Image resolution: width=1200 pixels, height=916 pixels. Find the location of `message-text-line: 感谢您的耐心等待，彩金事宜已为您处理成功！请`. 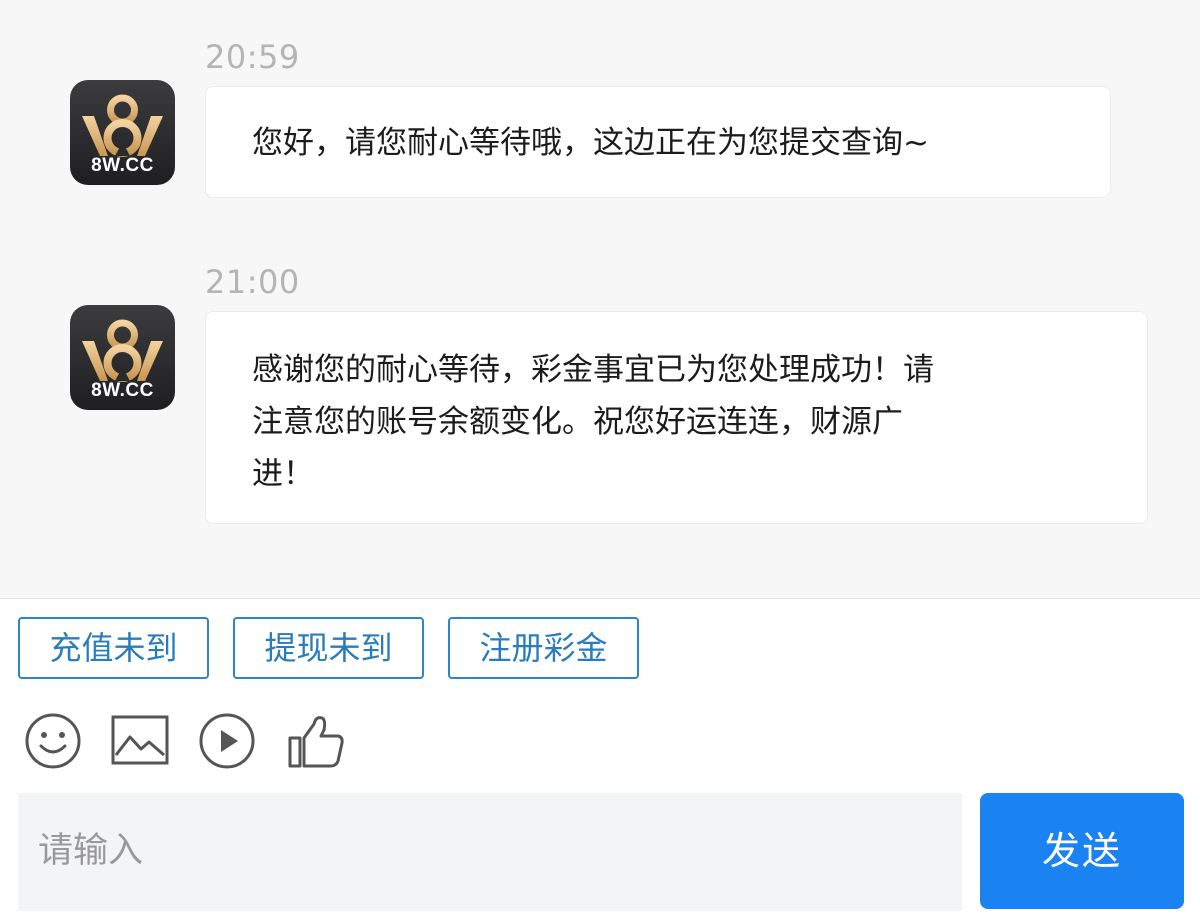

message-text-line: 感谢您的耐心等待，彩金事宜已为您处理成功！请 is located at coordinates (593, 370).